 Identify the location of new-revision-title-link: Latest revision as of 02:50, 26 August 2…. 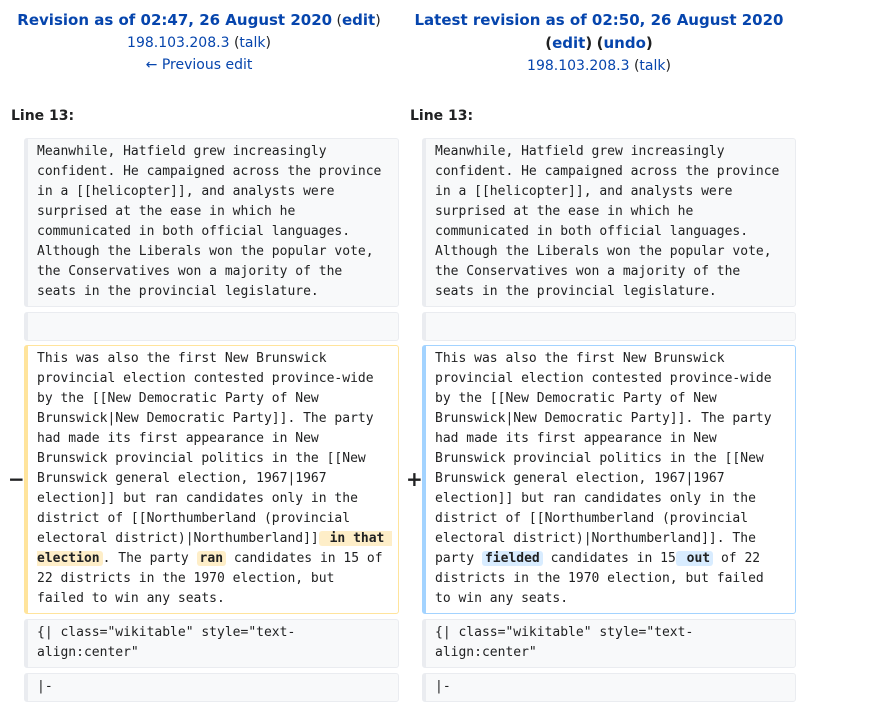
(599, 20).